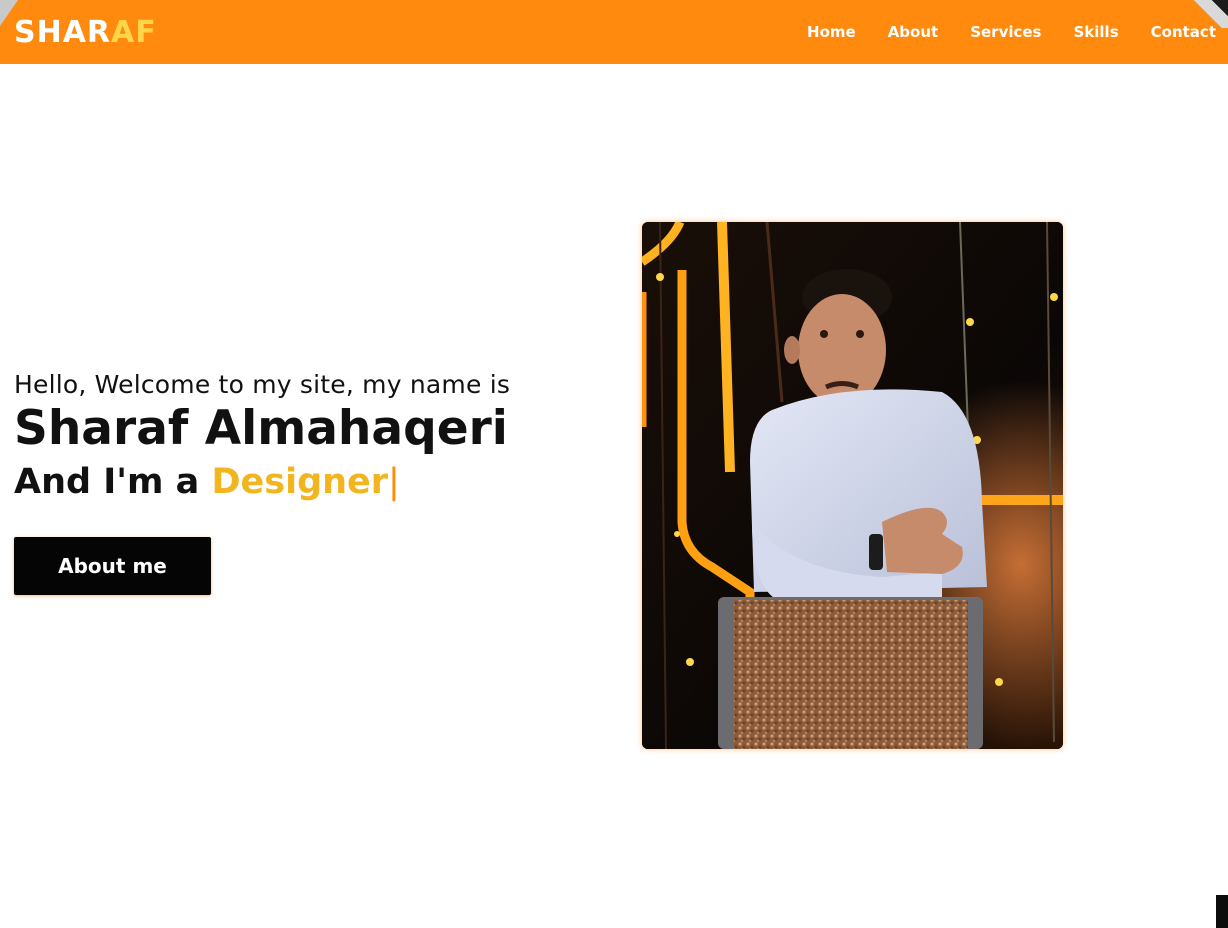 This screenshot has height=928, width=1228. I want to click on hero-role-line: And I'm a Designer|, so click(274, 483).